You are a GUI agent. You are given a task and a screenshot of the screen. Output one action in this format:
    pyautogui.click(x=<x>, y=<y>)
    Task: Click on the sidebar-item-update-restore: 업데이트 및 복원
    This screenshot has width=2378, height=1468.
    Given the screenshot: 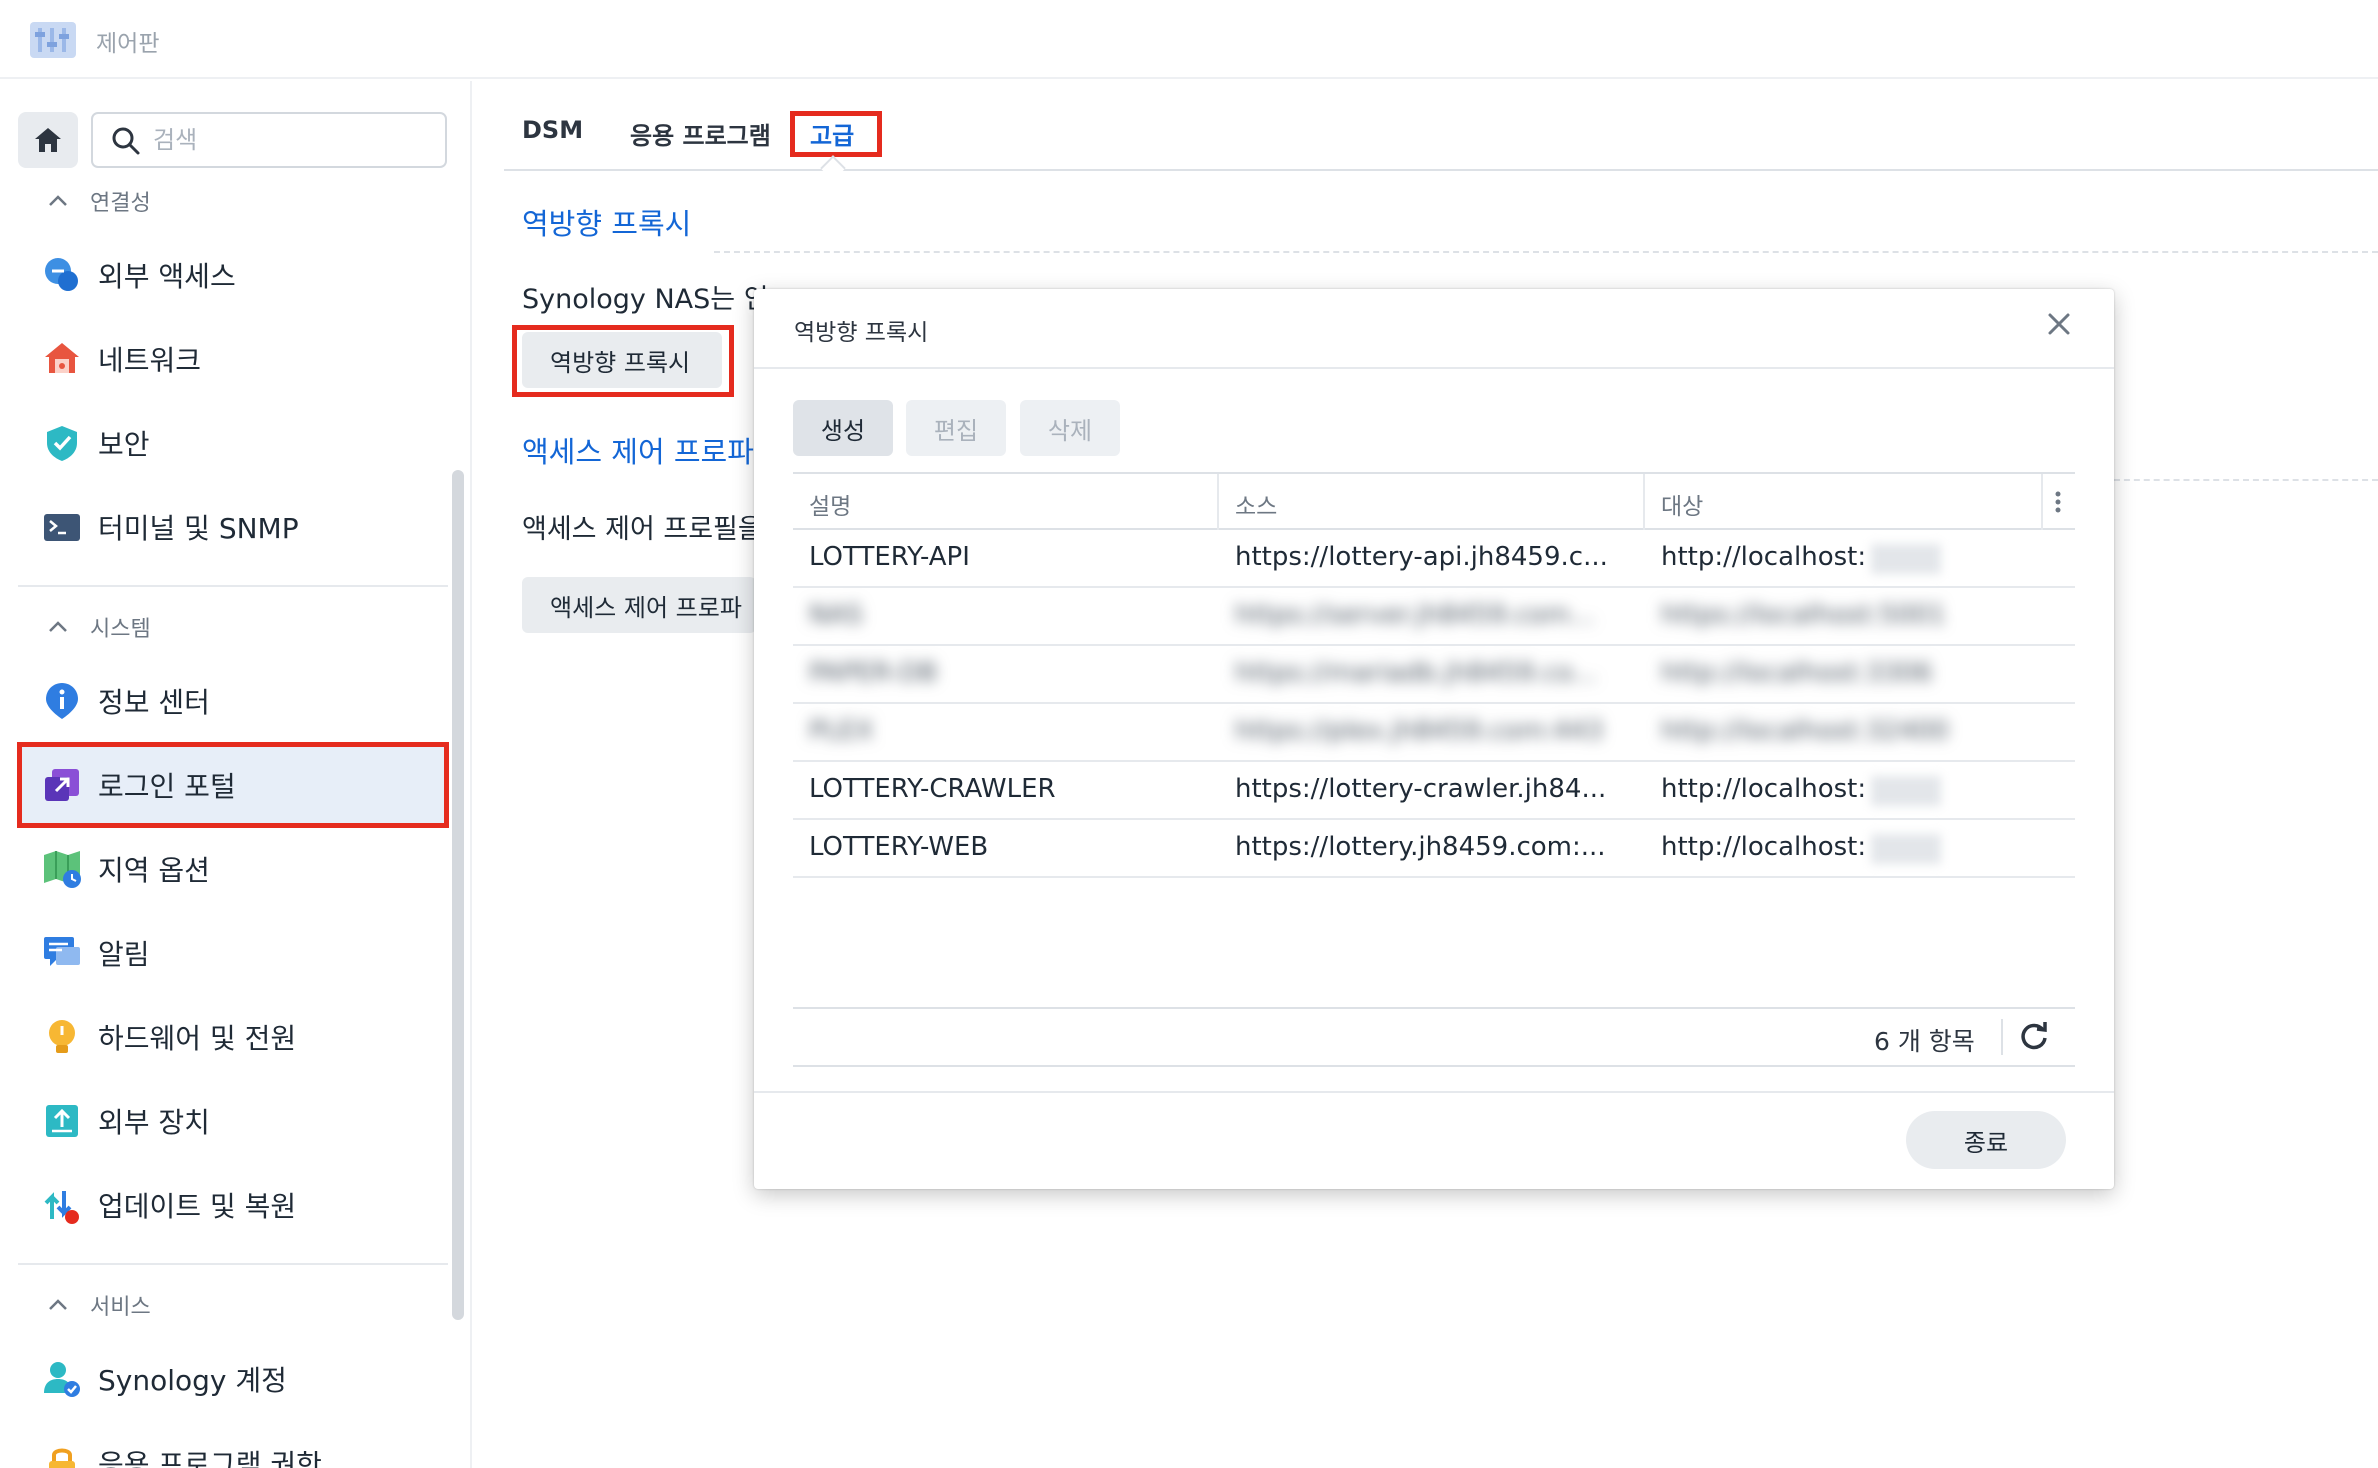 What is the action you would take?
    pyautogui.click(x=233, y=1205)
    